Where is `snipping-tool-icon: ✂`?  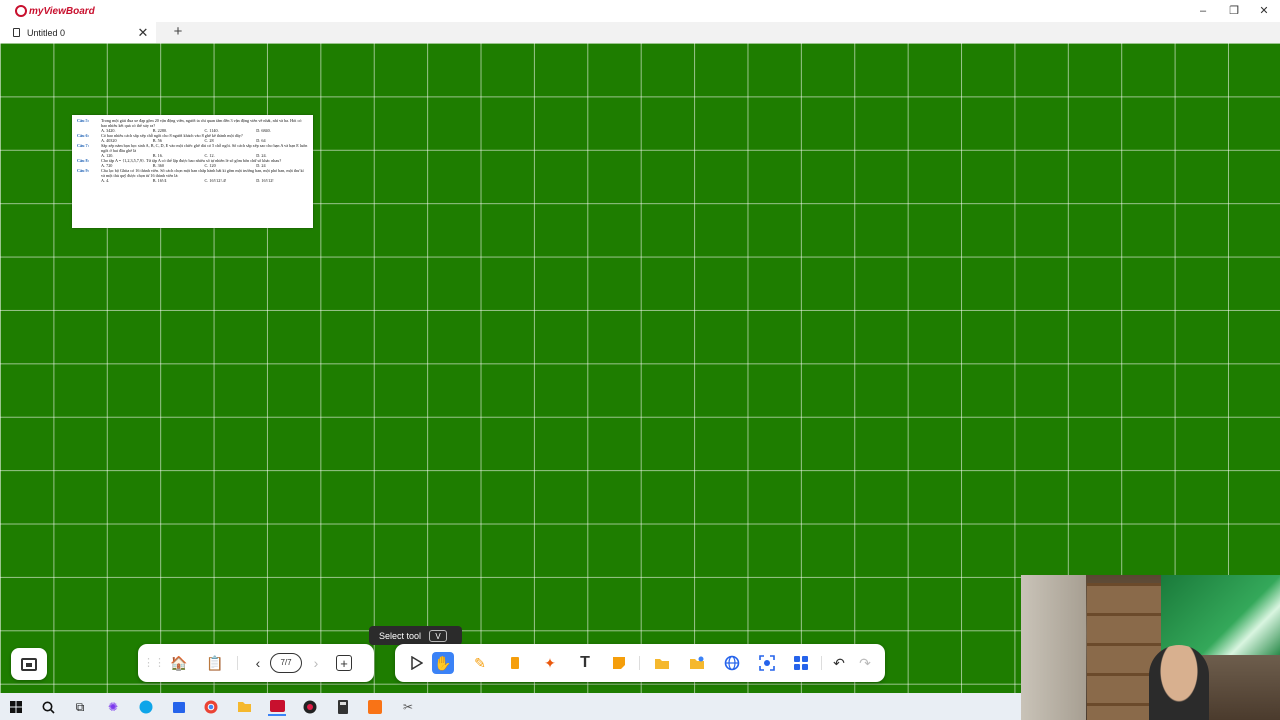 snipping-tool-icon: ✂ is located at coordinates (408, 707).